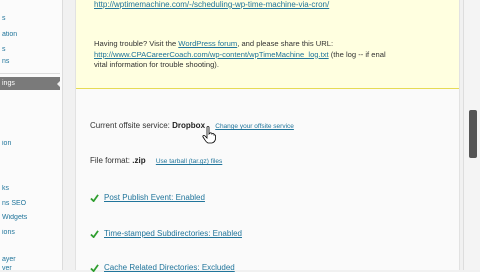 The width and height of the screenshot is (480, 272). What do you see at coordinates (209, 135) in the screenshot?
I see `hand-cursor-icon` at bounding box center [209, 135].